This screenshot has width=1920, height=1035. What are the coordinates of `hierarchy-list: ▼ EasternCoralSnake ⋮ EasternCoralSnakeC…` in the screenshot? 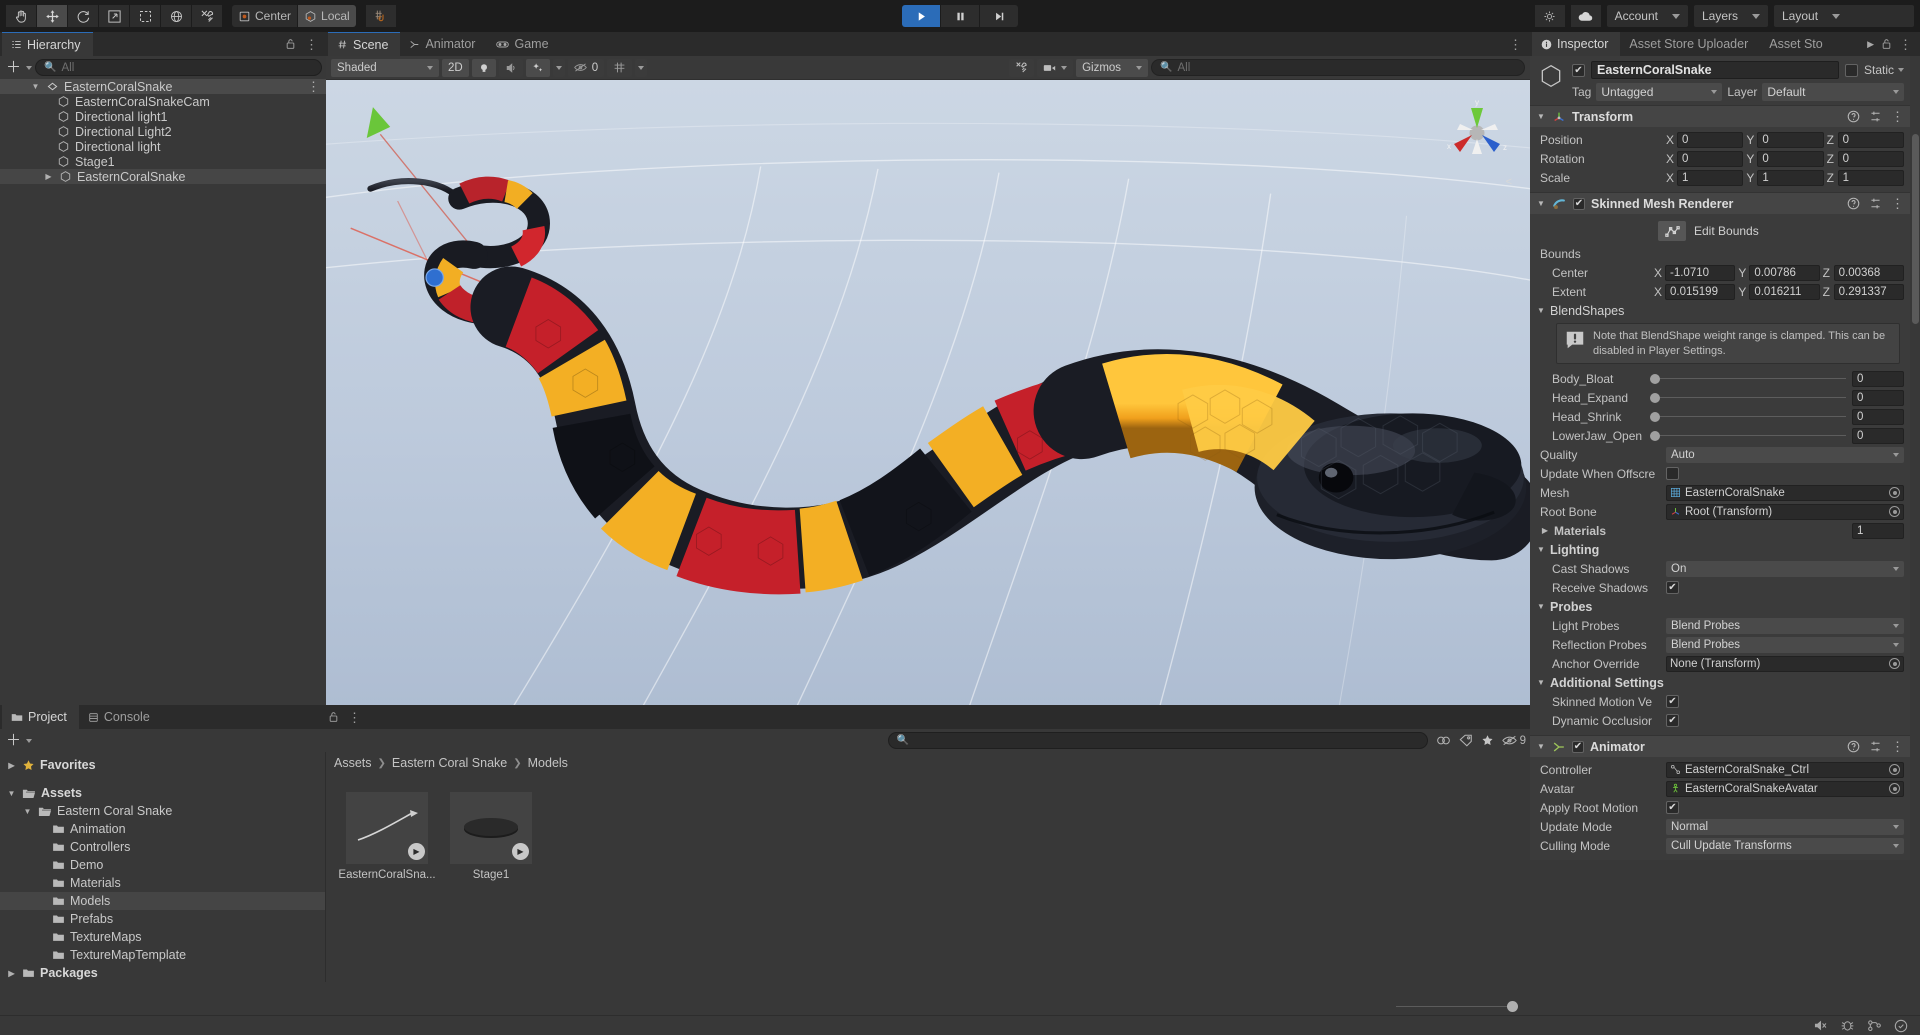 It's located at (163, 392).